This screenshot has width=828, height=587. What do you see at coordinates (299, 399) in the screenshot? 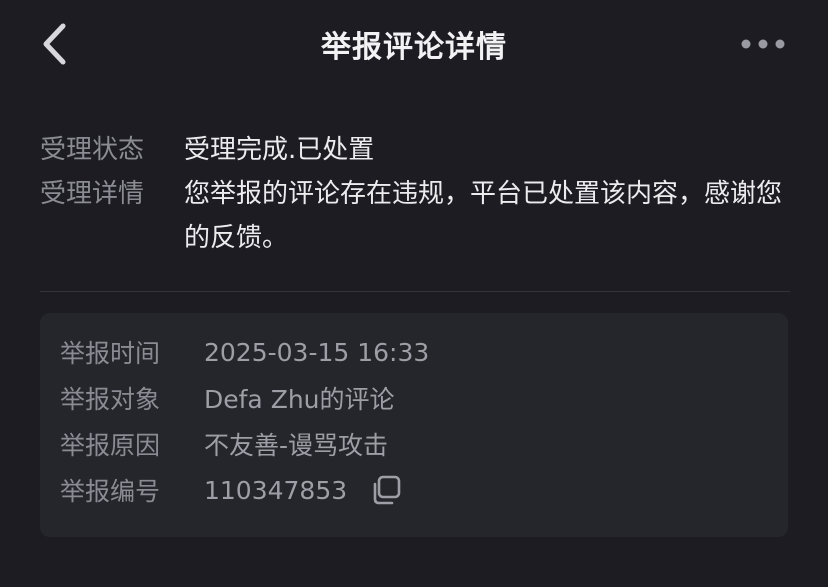
I see `report-target-value: Defa Zhu的评论` at bounding box center [299, 399].